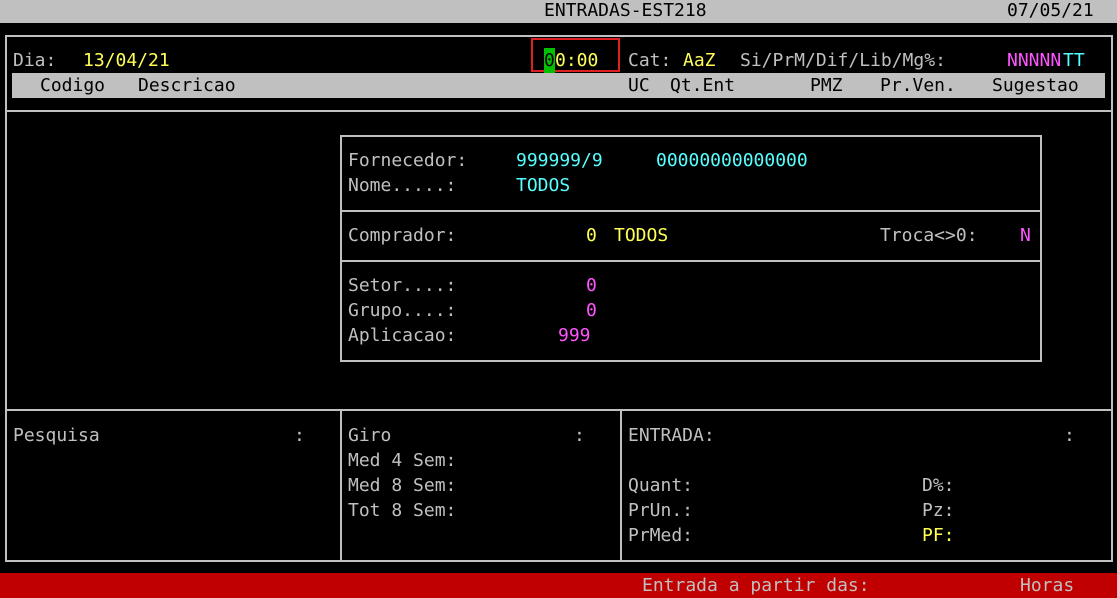 Image resolution: width=1117 pixels, height=598 pixels. I want to click on prun-label: PrUn.:, so click(661, 510).